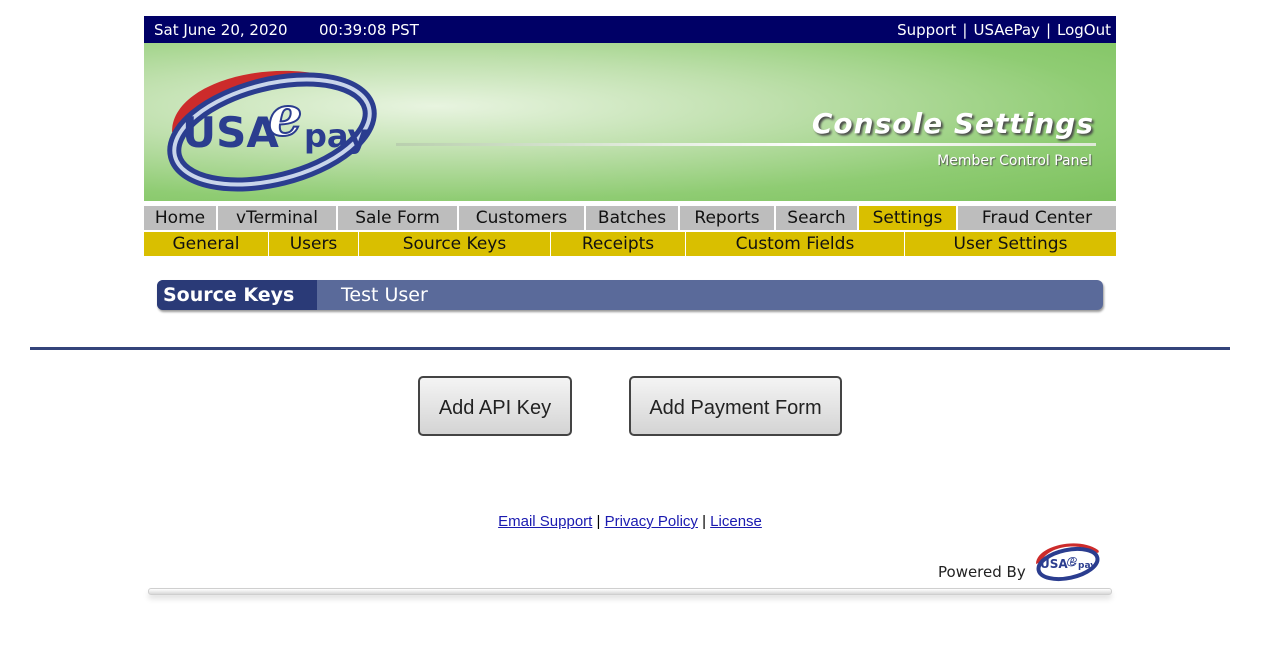  Describe the element at coordinates (495, 406) in the screenshot. I see `add-api-key-button: Add API Key` at that location.